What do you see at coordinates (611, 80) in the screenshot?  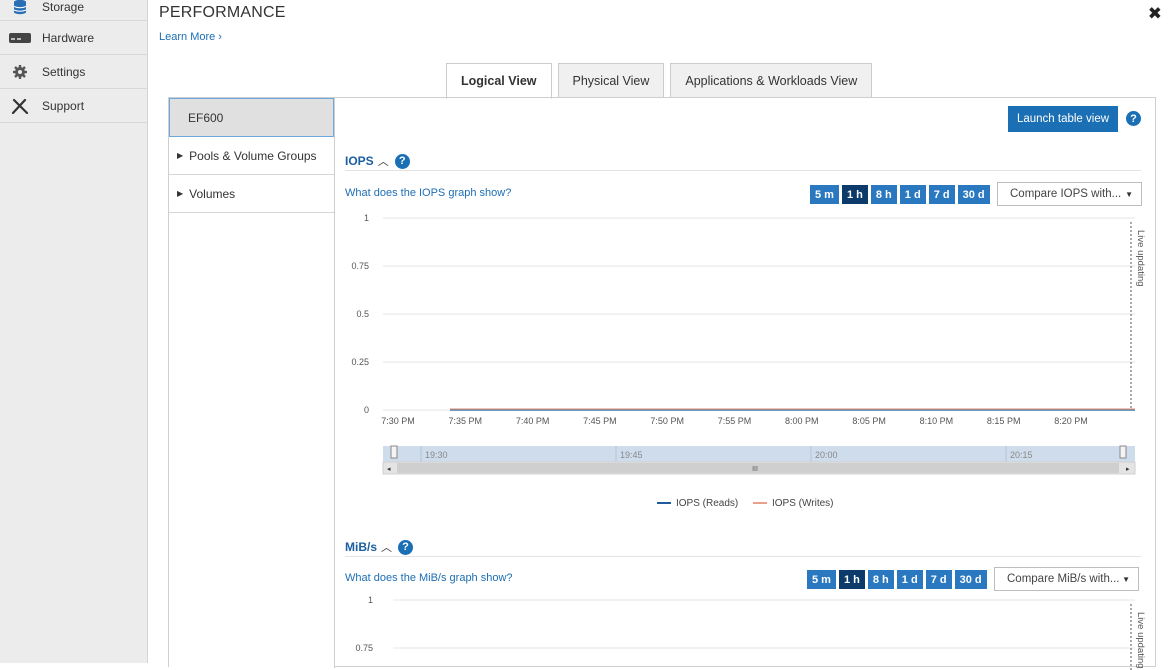 I see `tab-physical-view: Physical View` at bounding box center [611, 80].